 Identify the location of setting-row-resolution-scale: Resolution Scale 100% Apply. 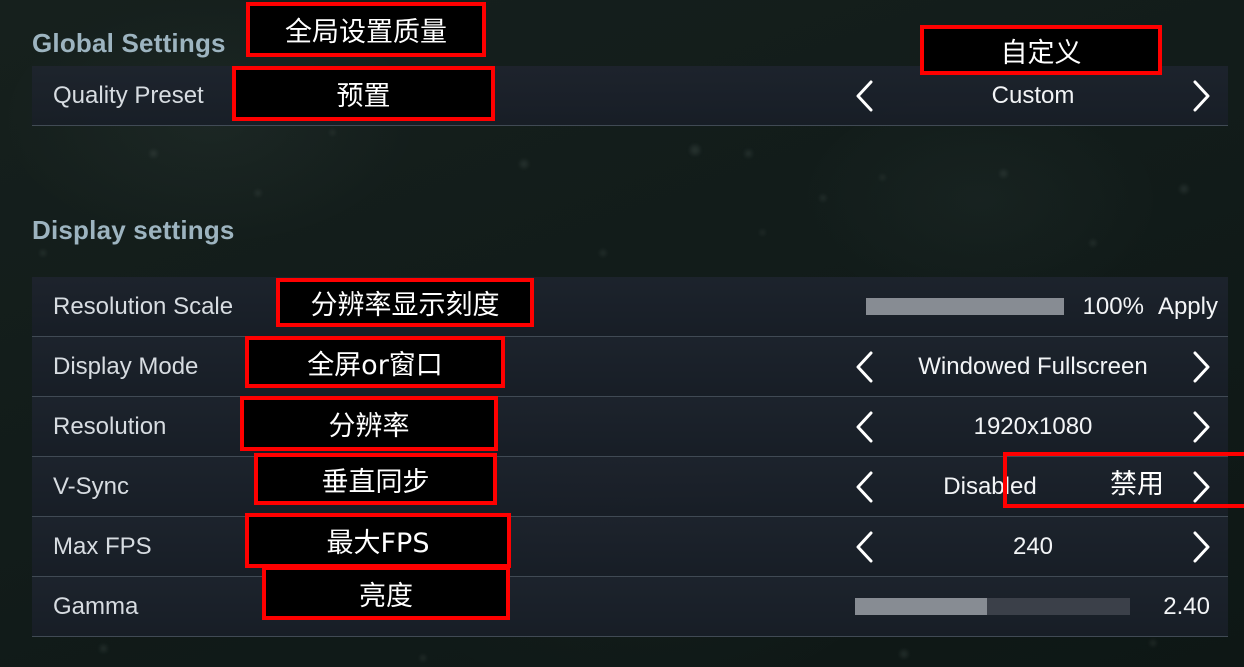
(630, 307).